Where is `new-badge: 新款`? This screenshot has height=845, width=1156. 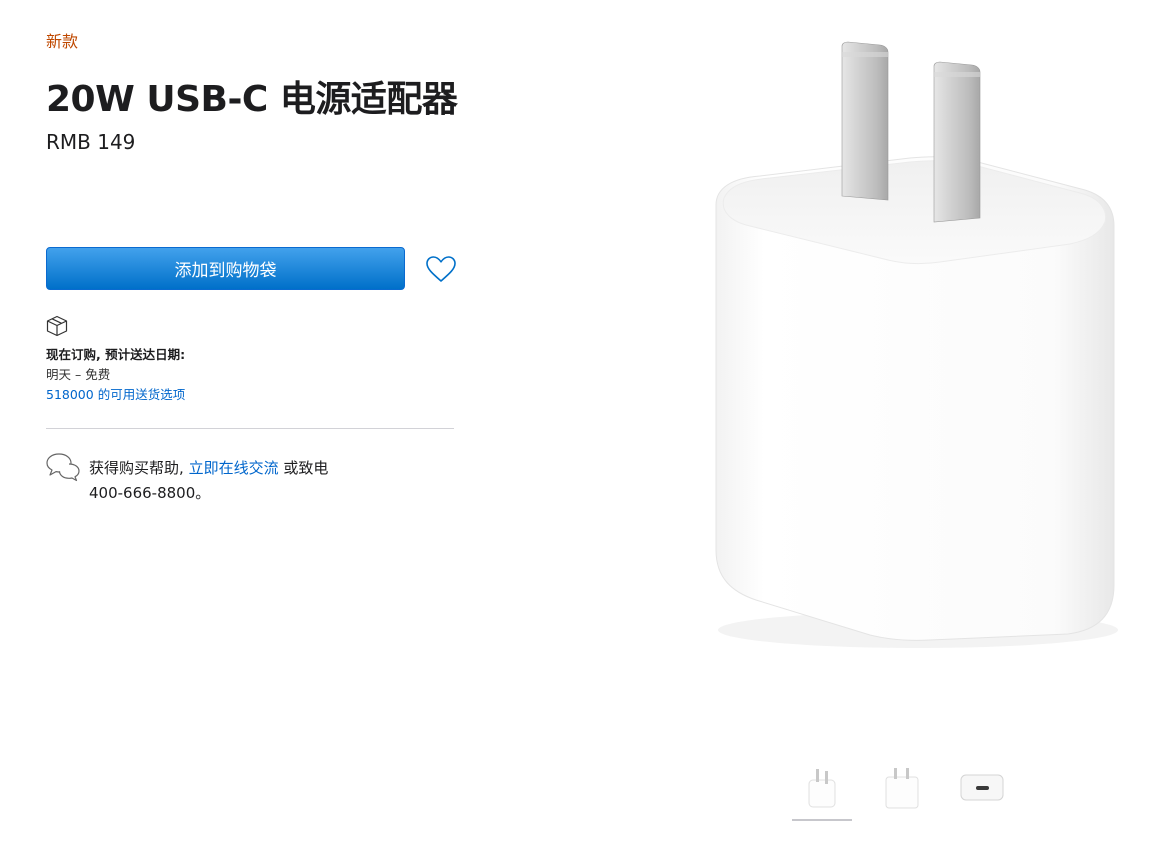 new-badge: 新款 is located at coordinates (62, 41).